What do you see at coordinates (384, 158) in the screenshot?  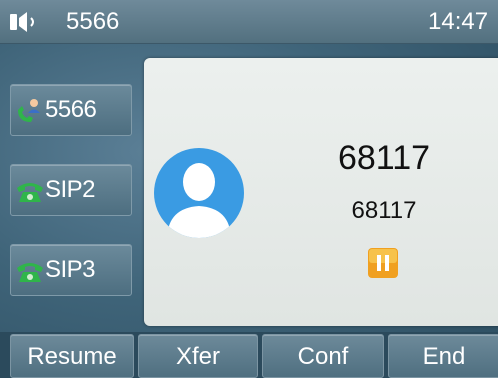 I see `caller-name: 68117` at bounding box center [384, 158].